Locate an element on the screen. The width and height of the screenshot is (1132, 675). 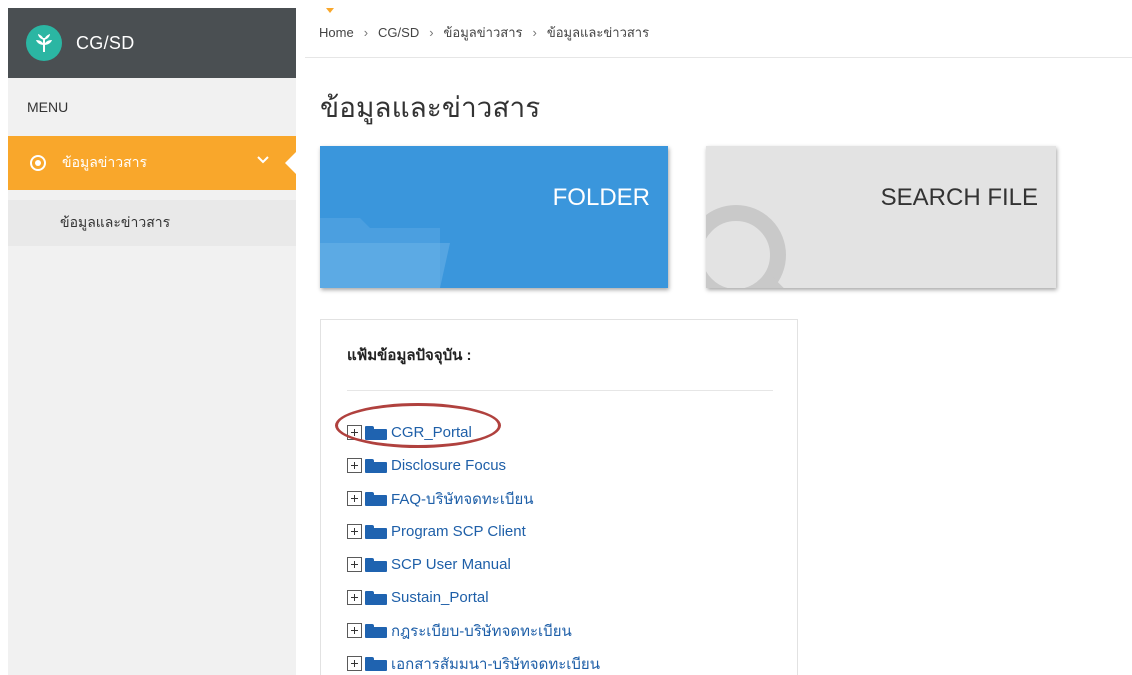
tree-item-regulations: กฎระเบียบ-บริษัทจดทะเบียน is located at coordinates (473, 630).